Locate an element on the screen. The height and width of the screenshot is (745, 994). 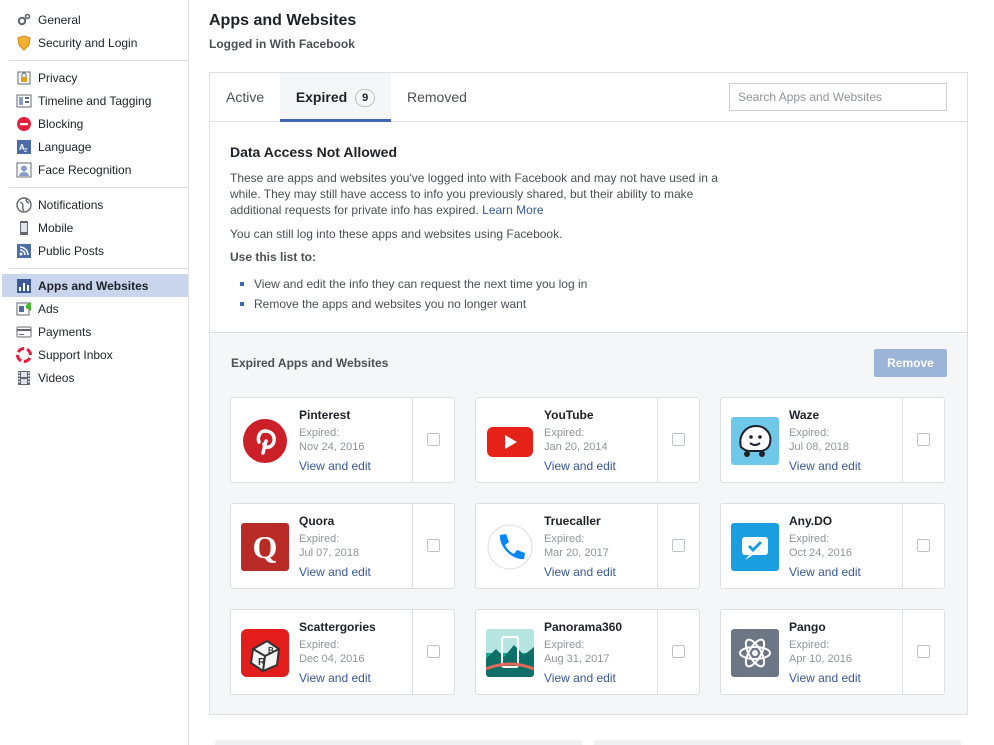
search-input is located at coordinates (838, 97).